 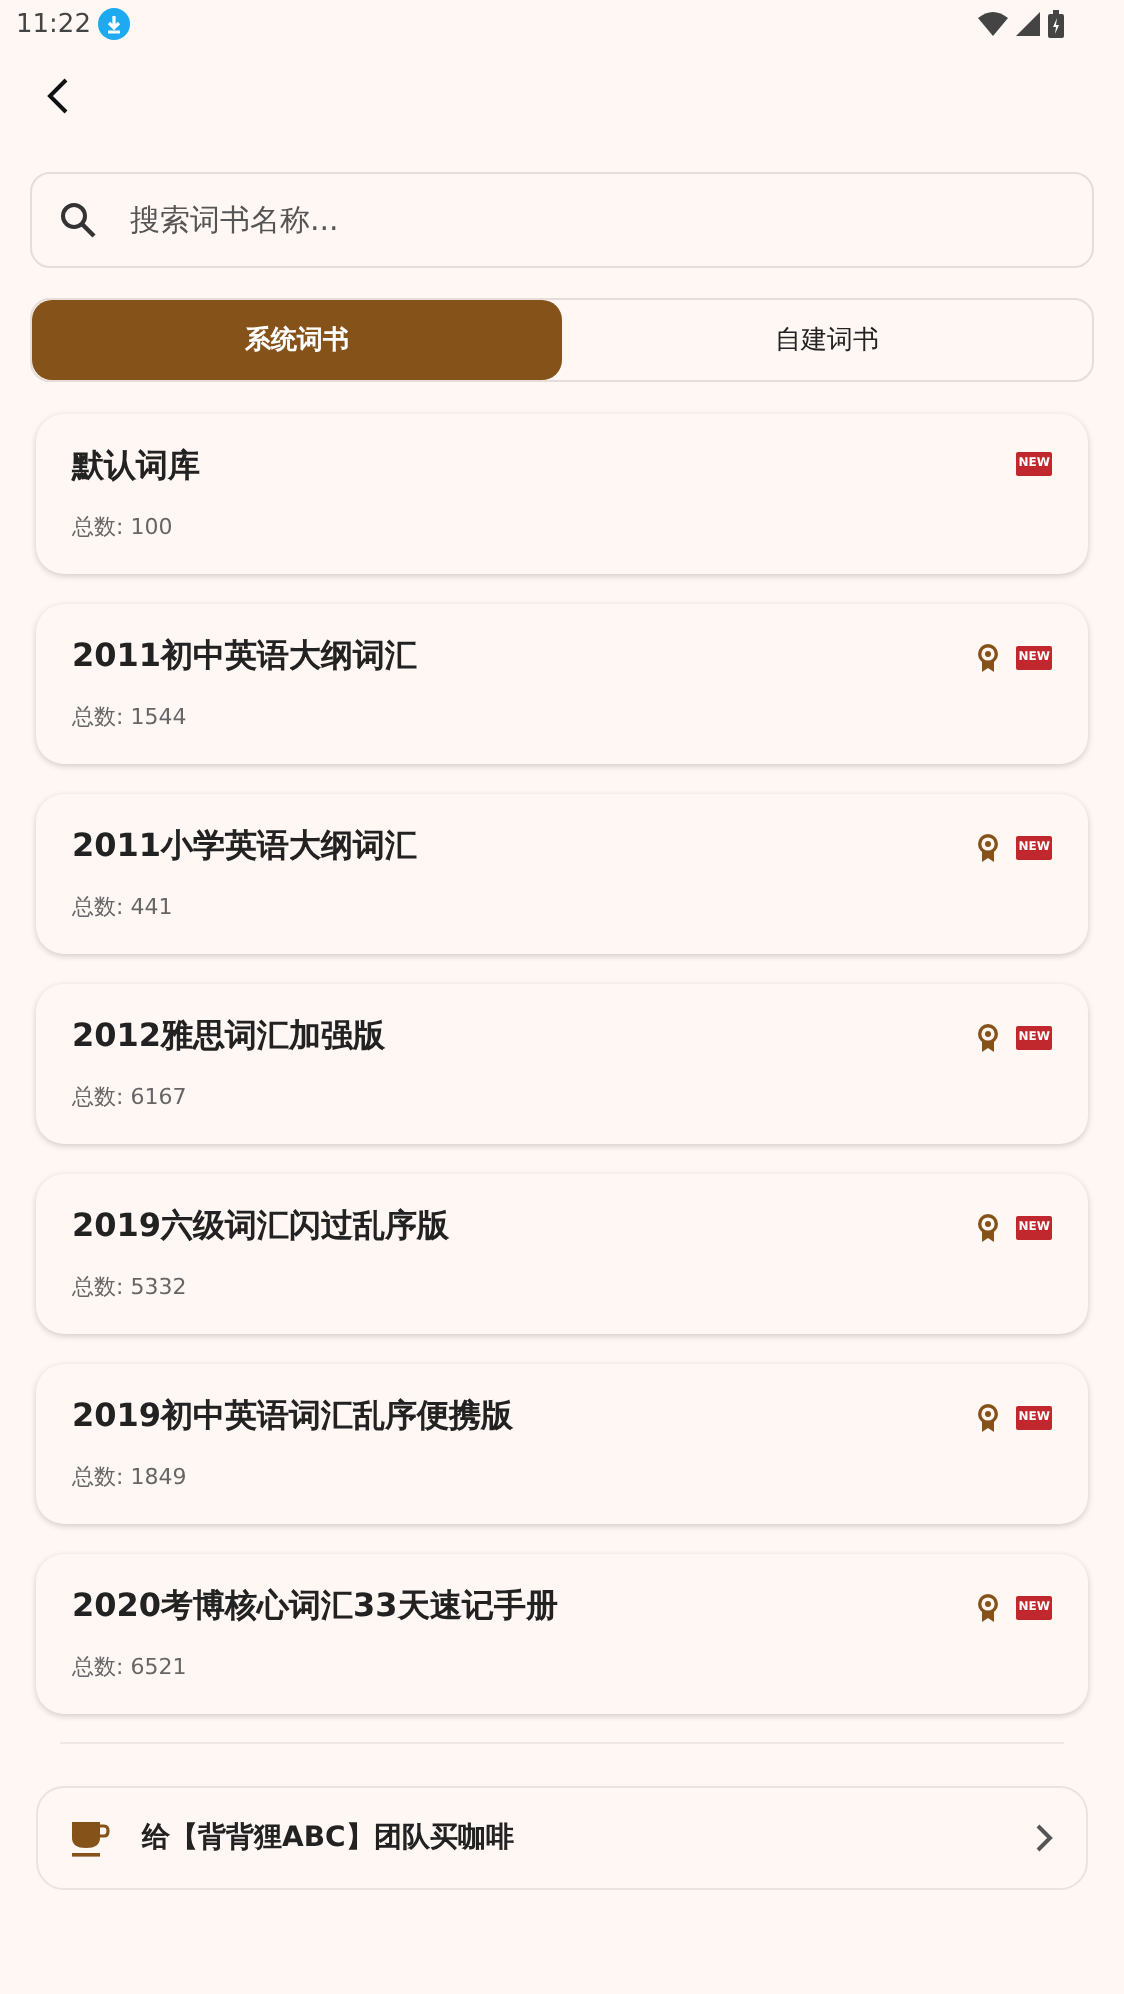 I want to click on word-count: 总数: 1544, so click(x=130, y=717).